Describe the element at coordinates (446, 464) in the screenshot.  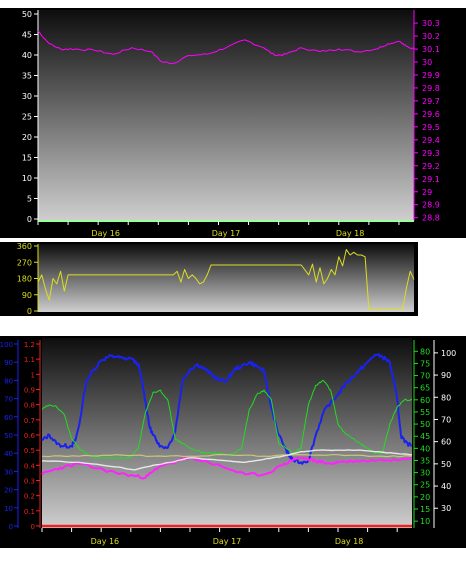
I see `bottom-gray-tick-label: 50` at that location.